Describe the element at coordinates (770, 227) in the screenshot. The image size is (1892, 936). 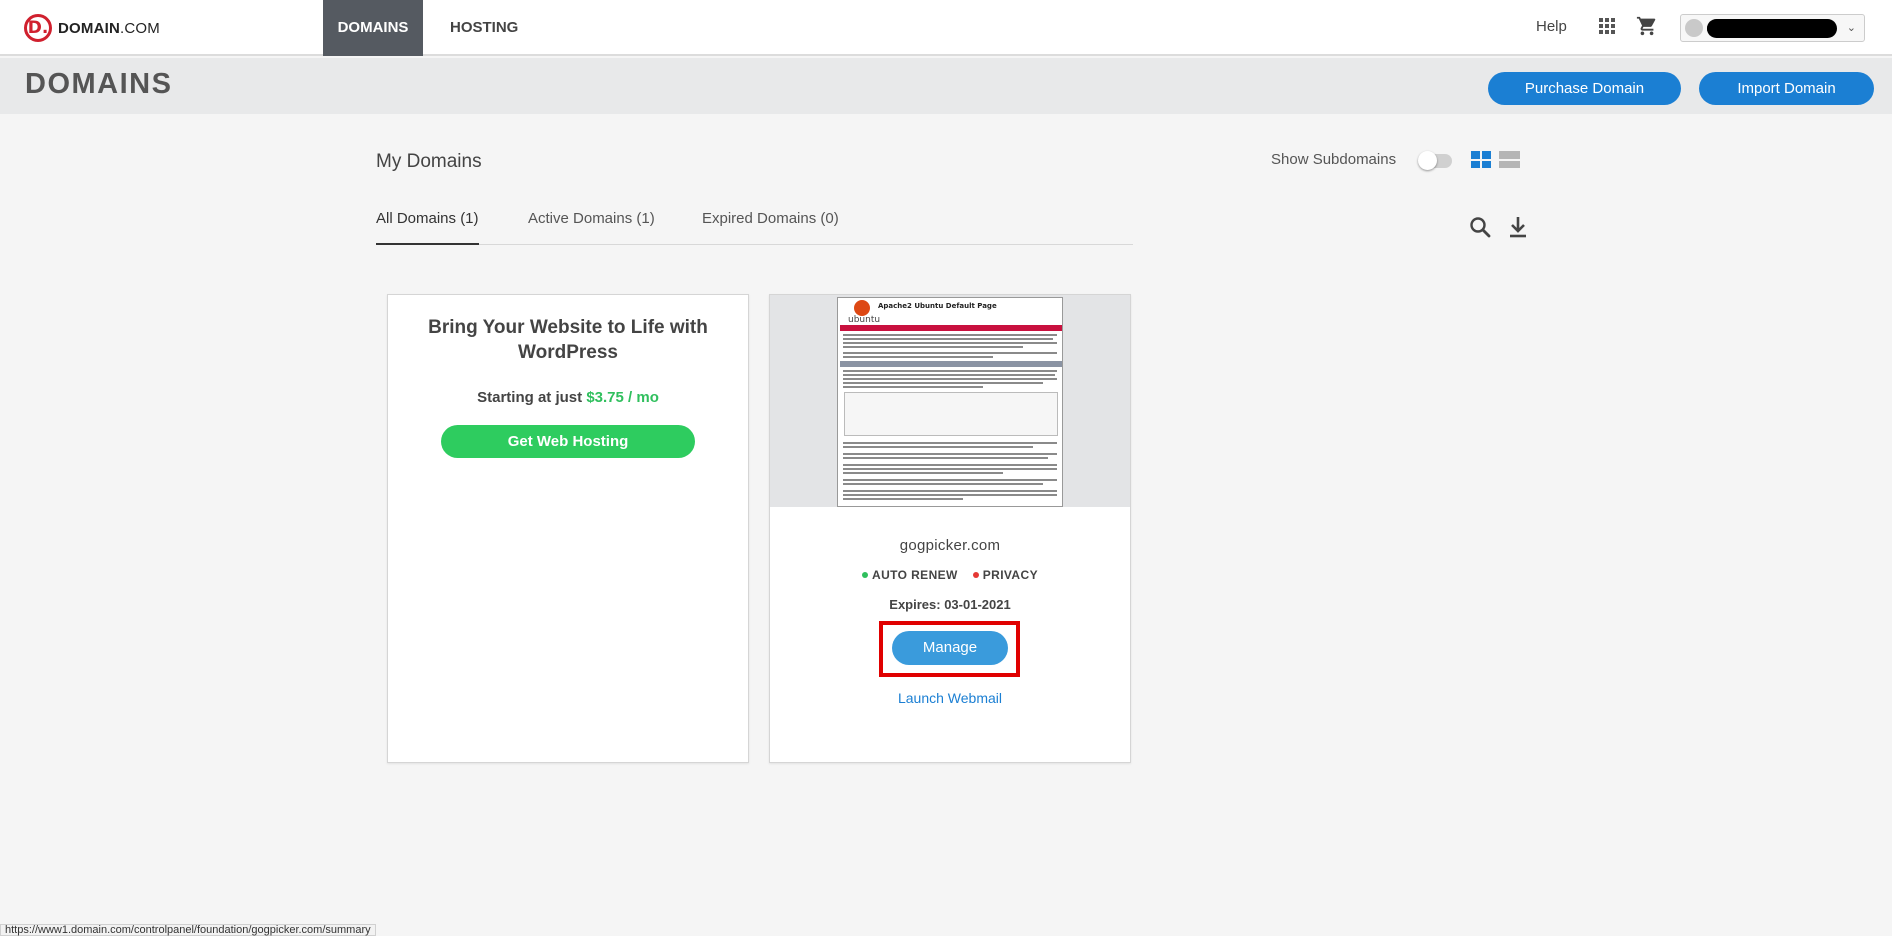
I see `tab-expired-domains: Expired Domains (0)` at that location.